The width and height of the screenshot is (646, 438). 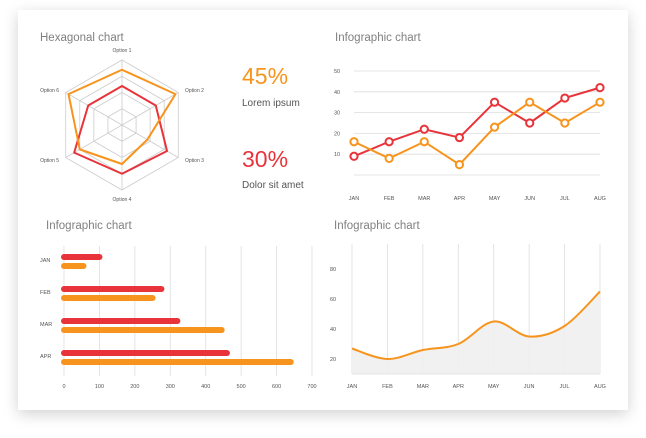 I want to click on hbar-xtick-label: 700, so click(x=311, y=387).